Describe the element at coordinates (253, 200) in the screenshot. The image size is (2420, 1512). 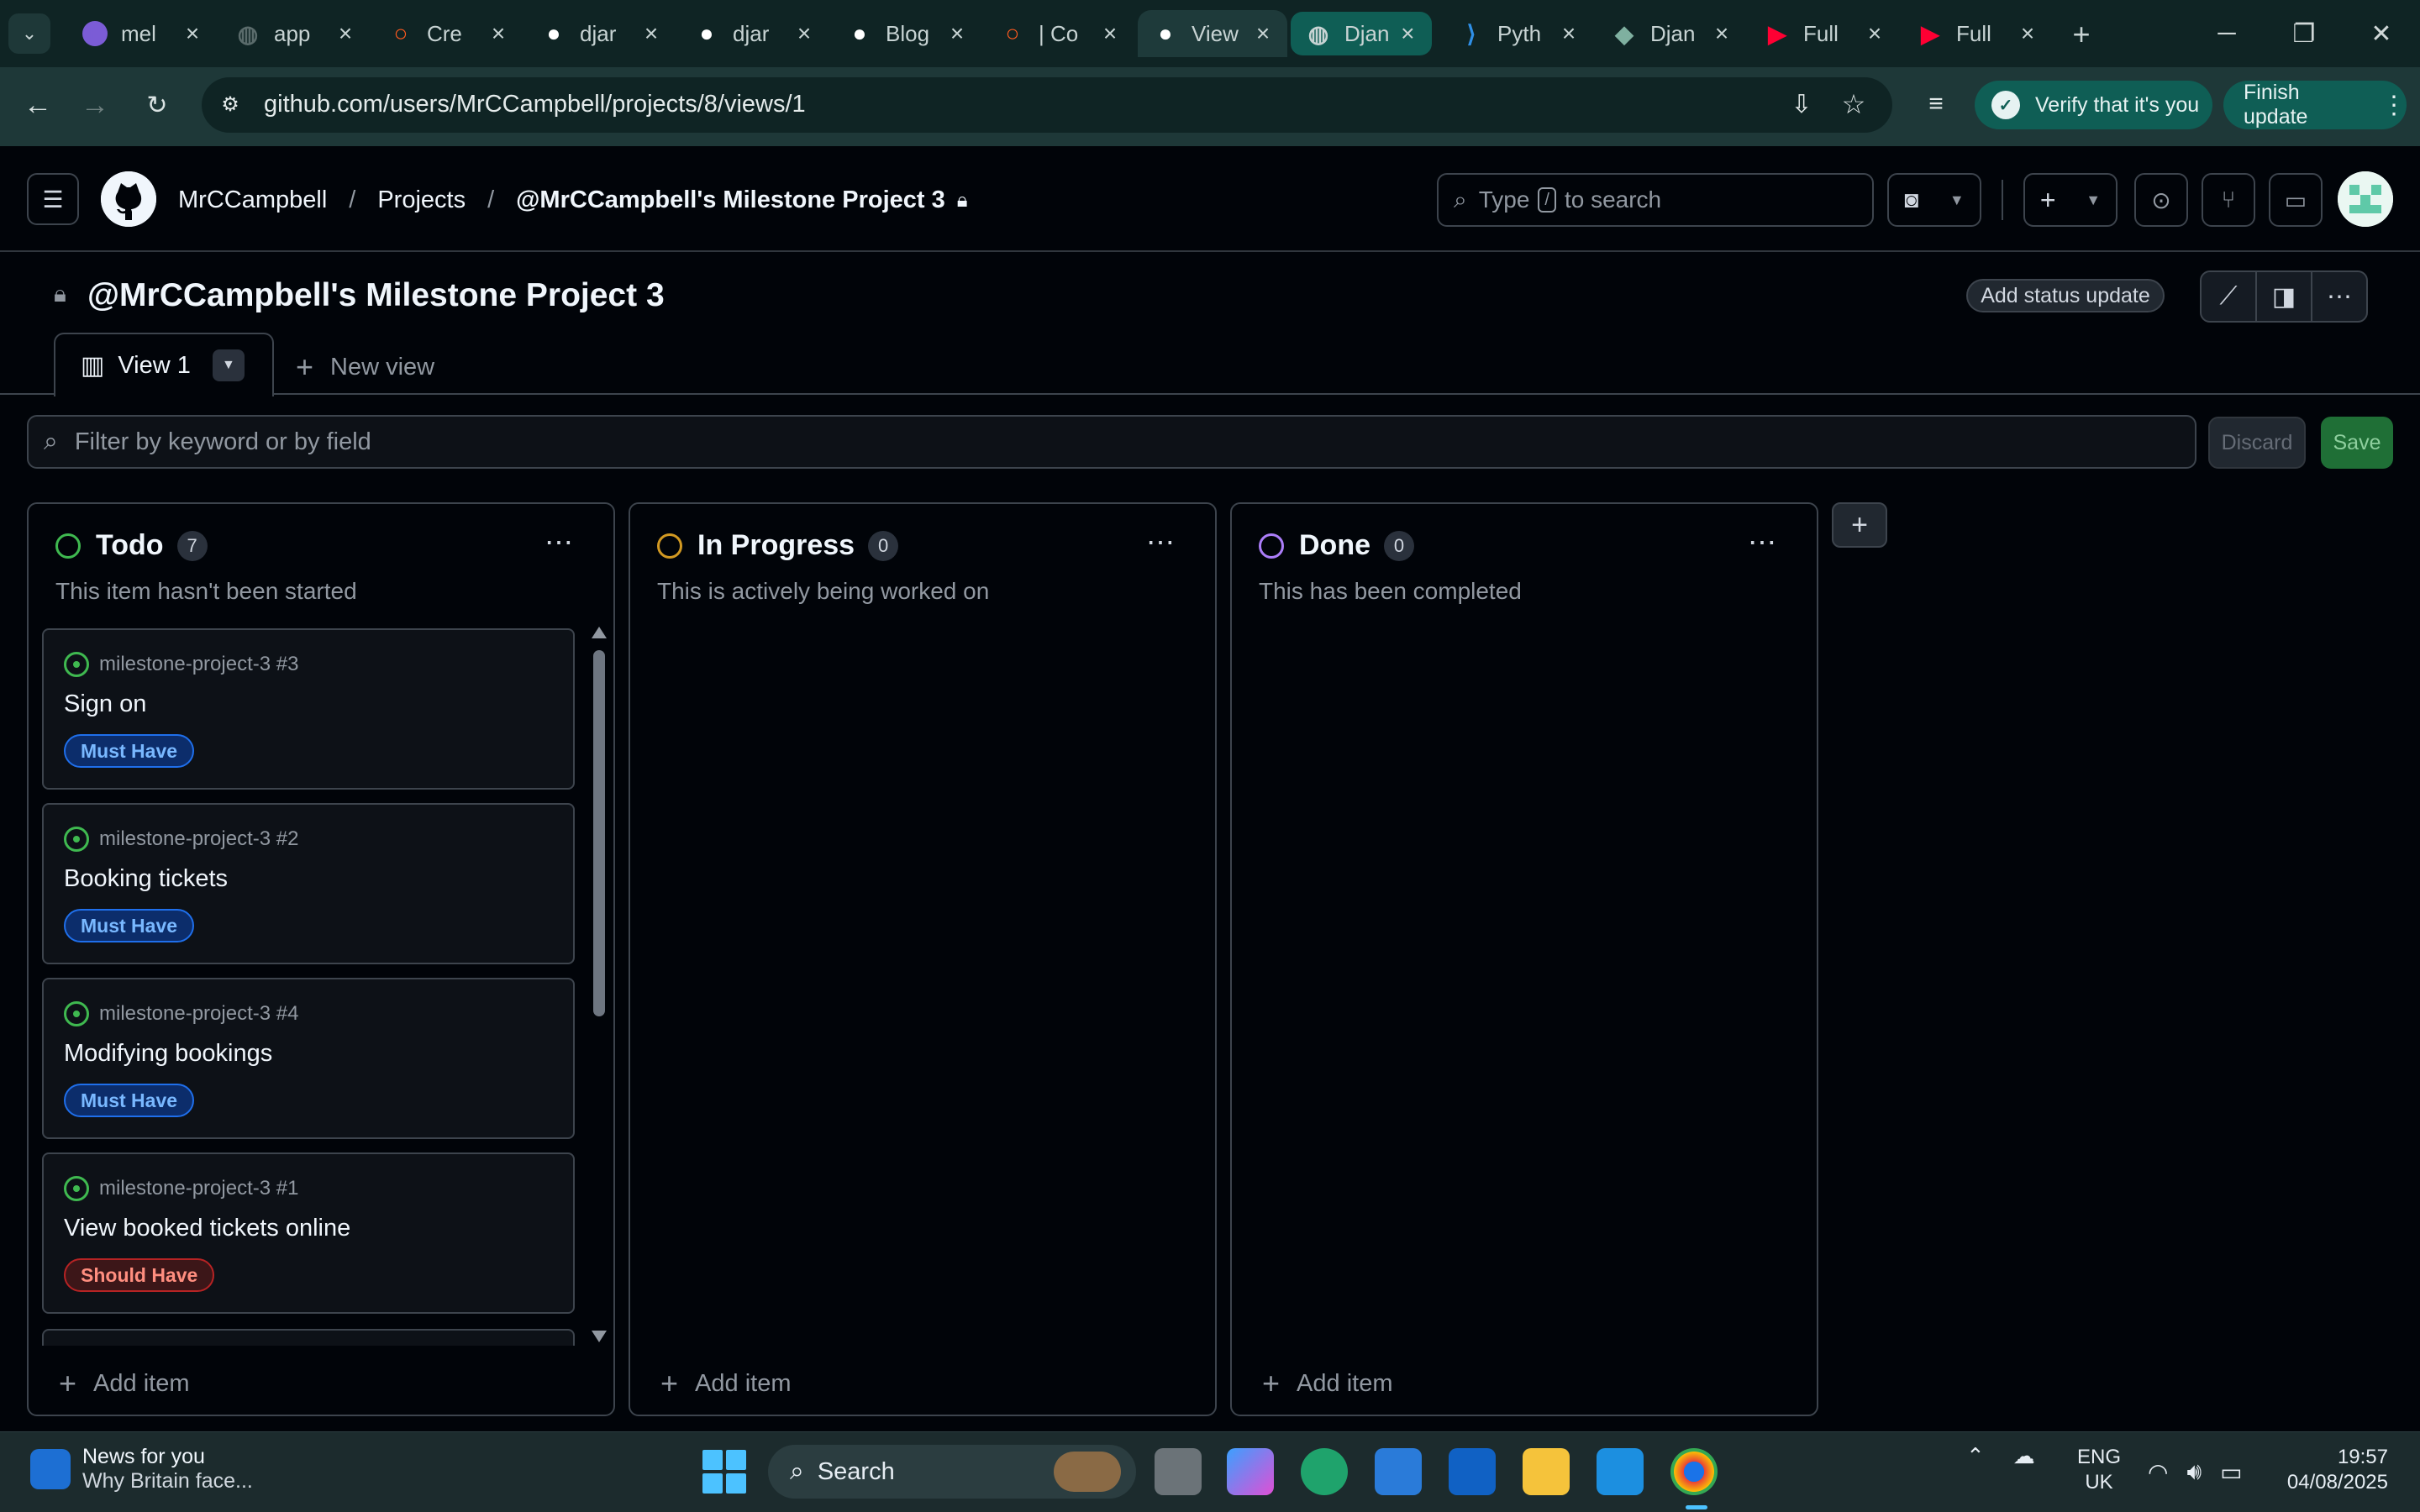
I see `breadcrumb-owner: MrCCampbell` at that location.